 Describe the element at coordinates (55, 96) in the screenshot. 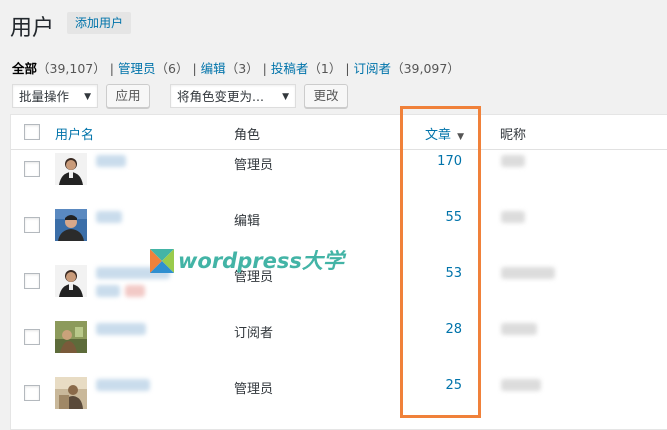

I see `bulk-action-select: 批量操作 ▼` at that location.